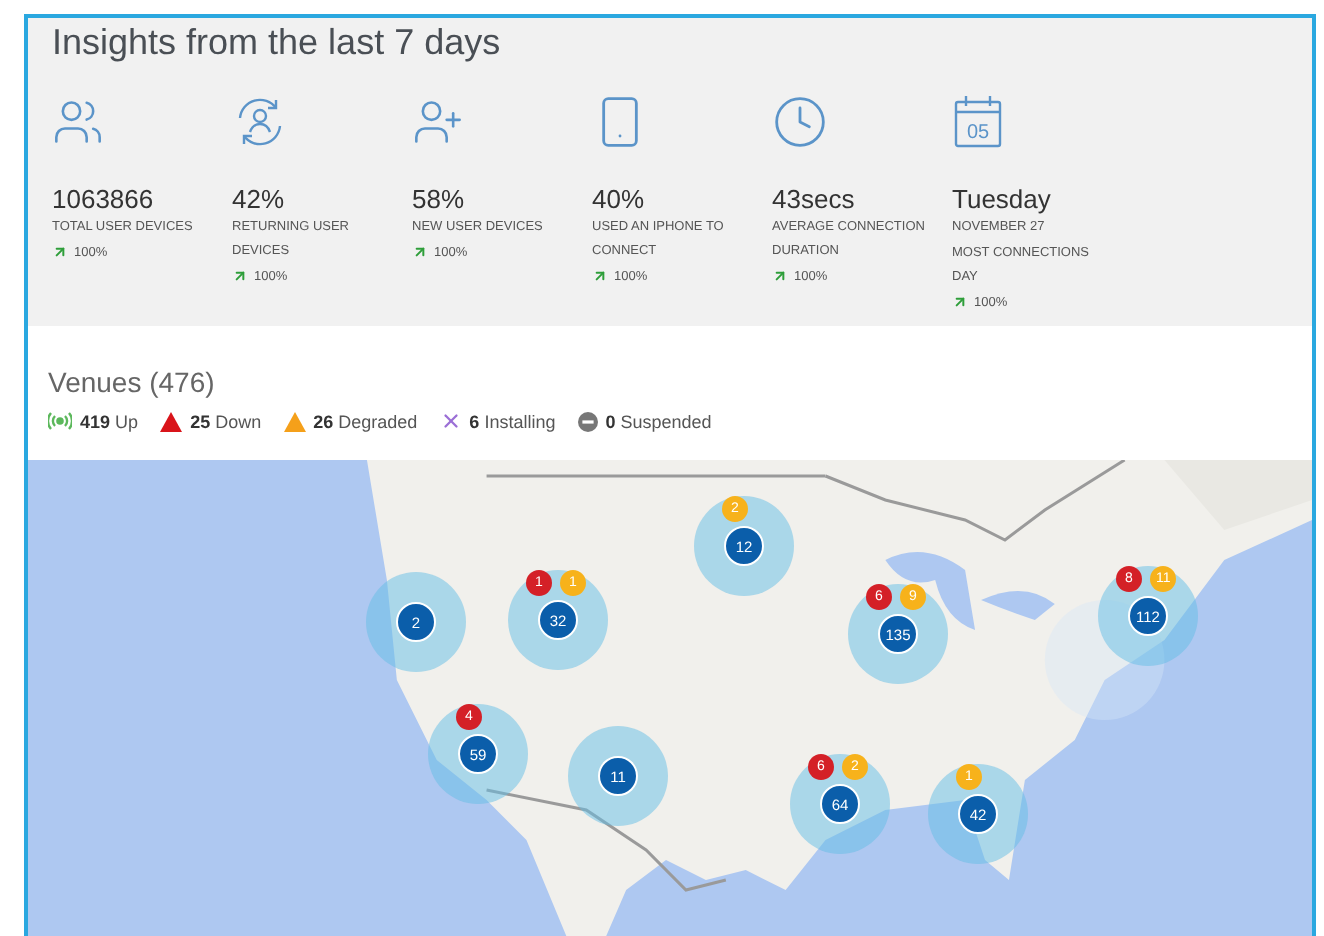  What do you see at coordinates (226, 421) in the screenshot?
I see `legend-label: 25 Down` at bounding box center [226, 421].